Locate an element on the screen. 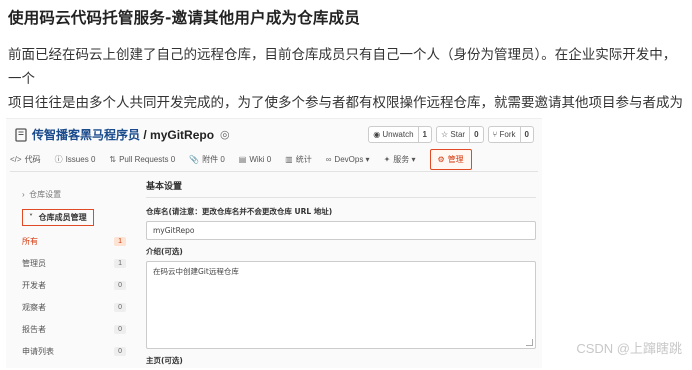 Image resolution: width=692 pixels, height=370 pixels. repo-name-link: myGitRepo is located at coordinates (182, 135).